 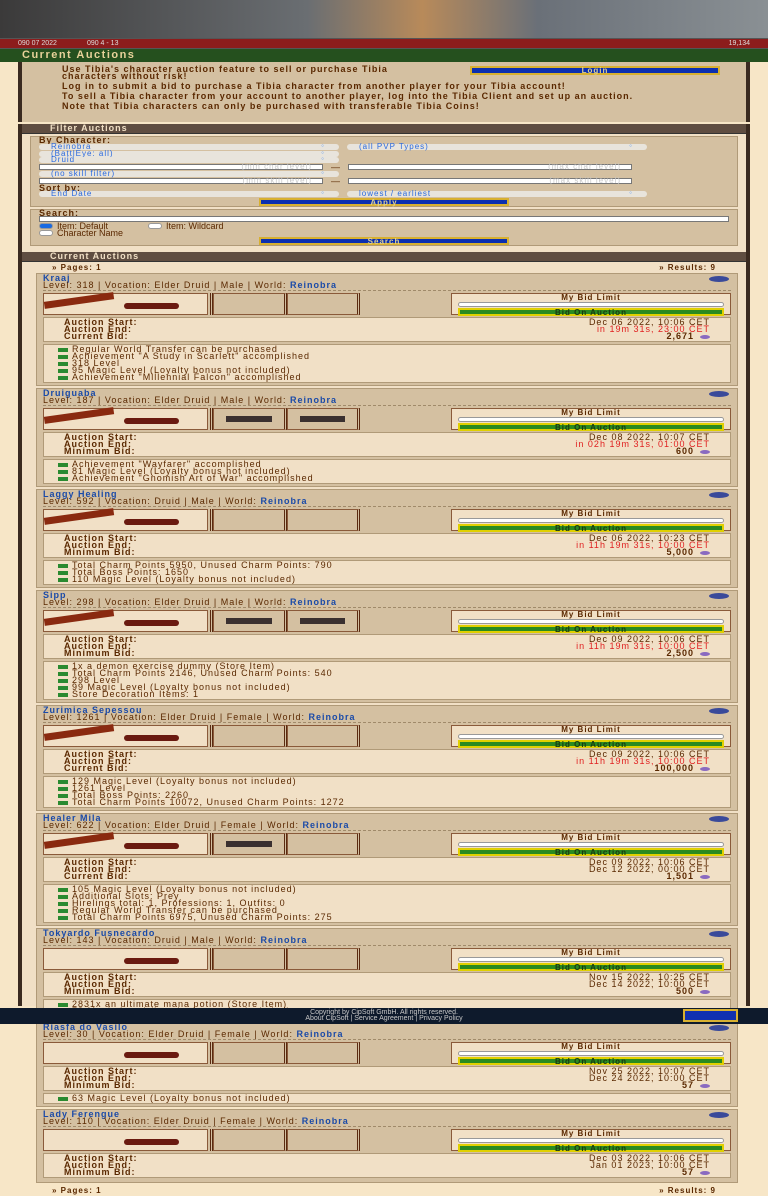 I want to click on pvp-type-select: (all PVP Types), so click(x=497, y=146).